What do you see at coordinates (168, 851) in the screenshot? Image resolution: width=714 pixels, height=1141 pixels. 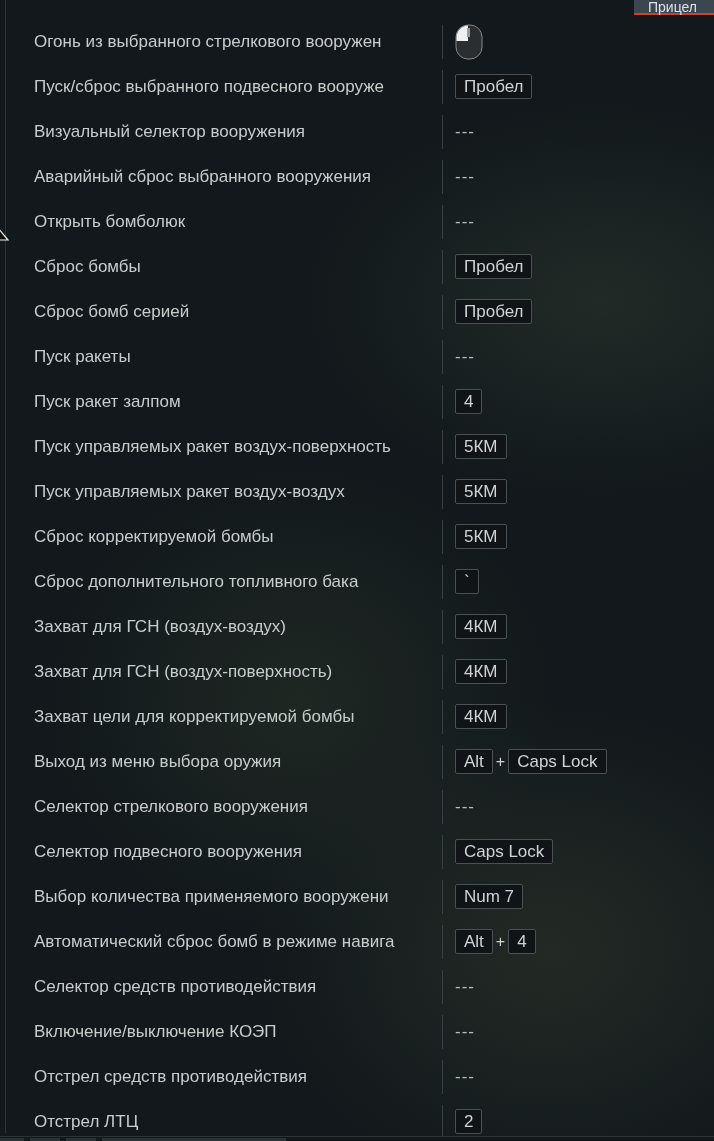 I see `action-label: Селектор подвесного вооружения` at bounding box center [168, 851].